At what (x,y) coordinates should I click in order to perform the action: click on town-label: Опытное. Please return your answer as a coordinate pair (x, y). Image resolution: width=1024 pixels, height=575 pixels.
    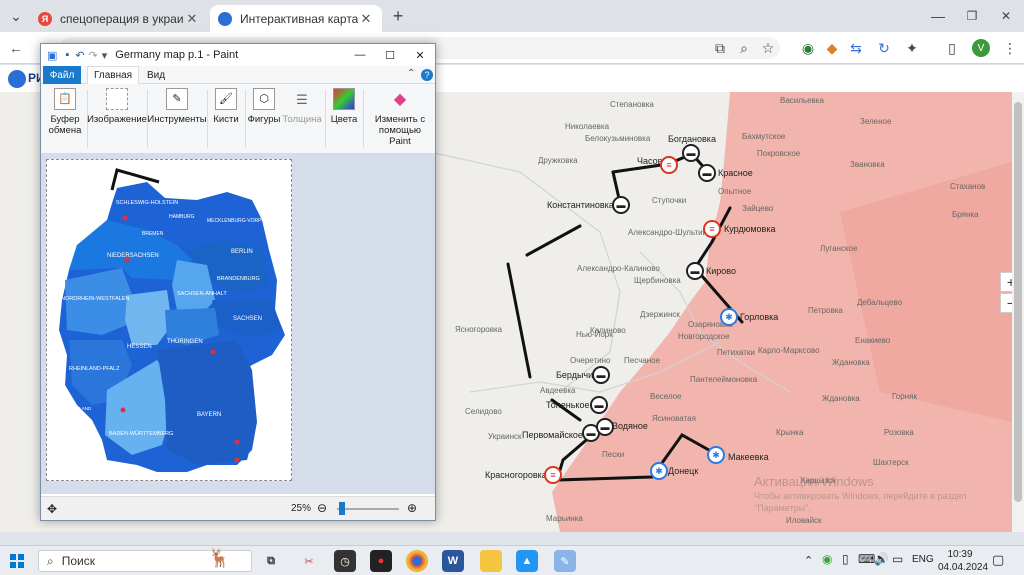
    Looking at the image, I should click on (735, 191).